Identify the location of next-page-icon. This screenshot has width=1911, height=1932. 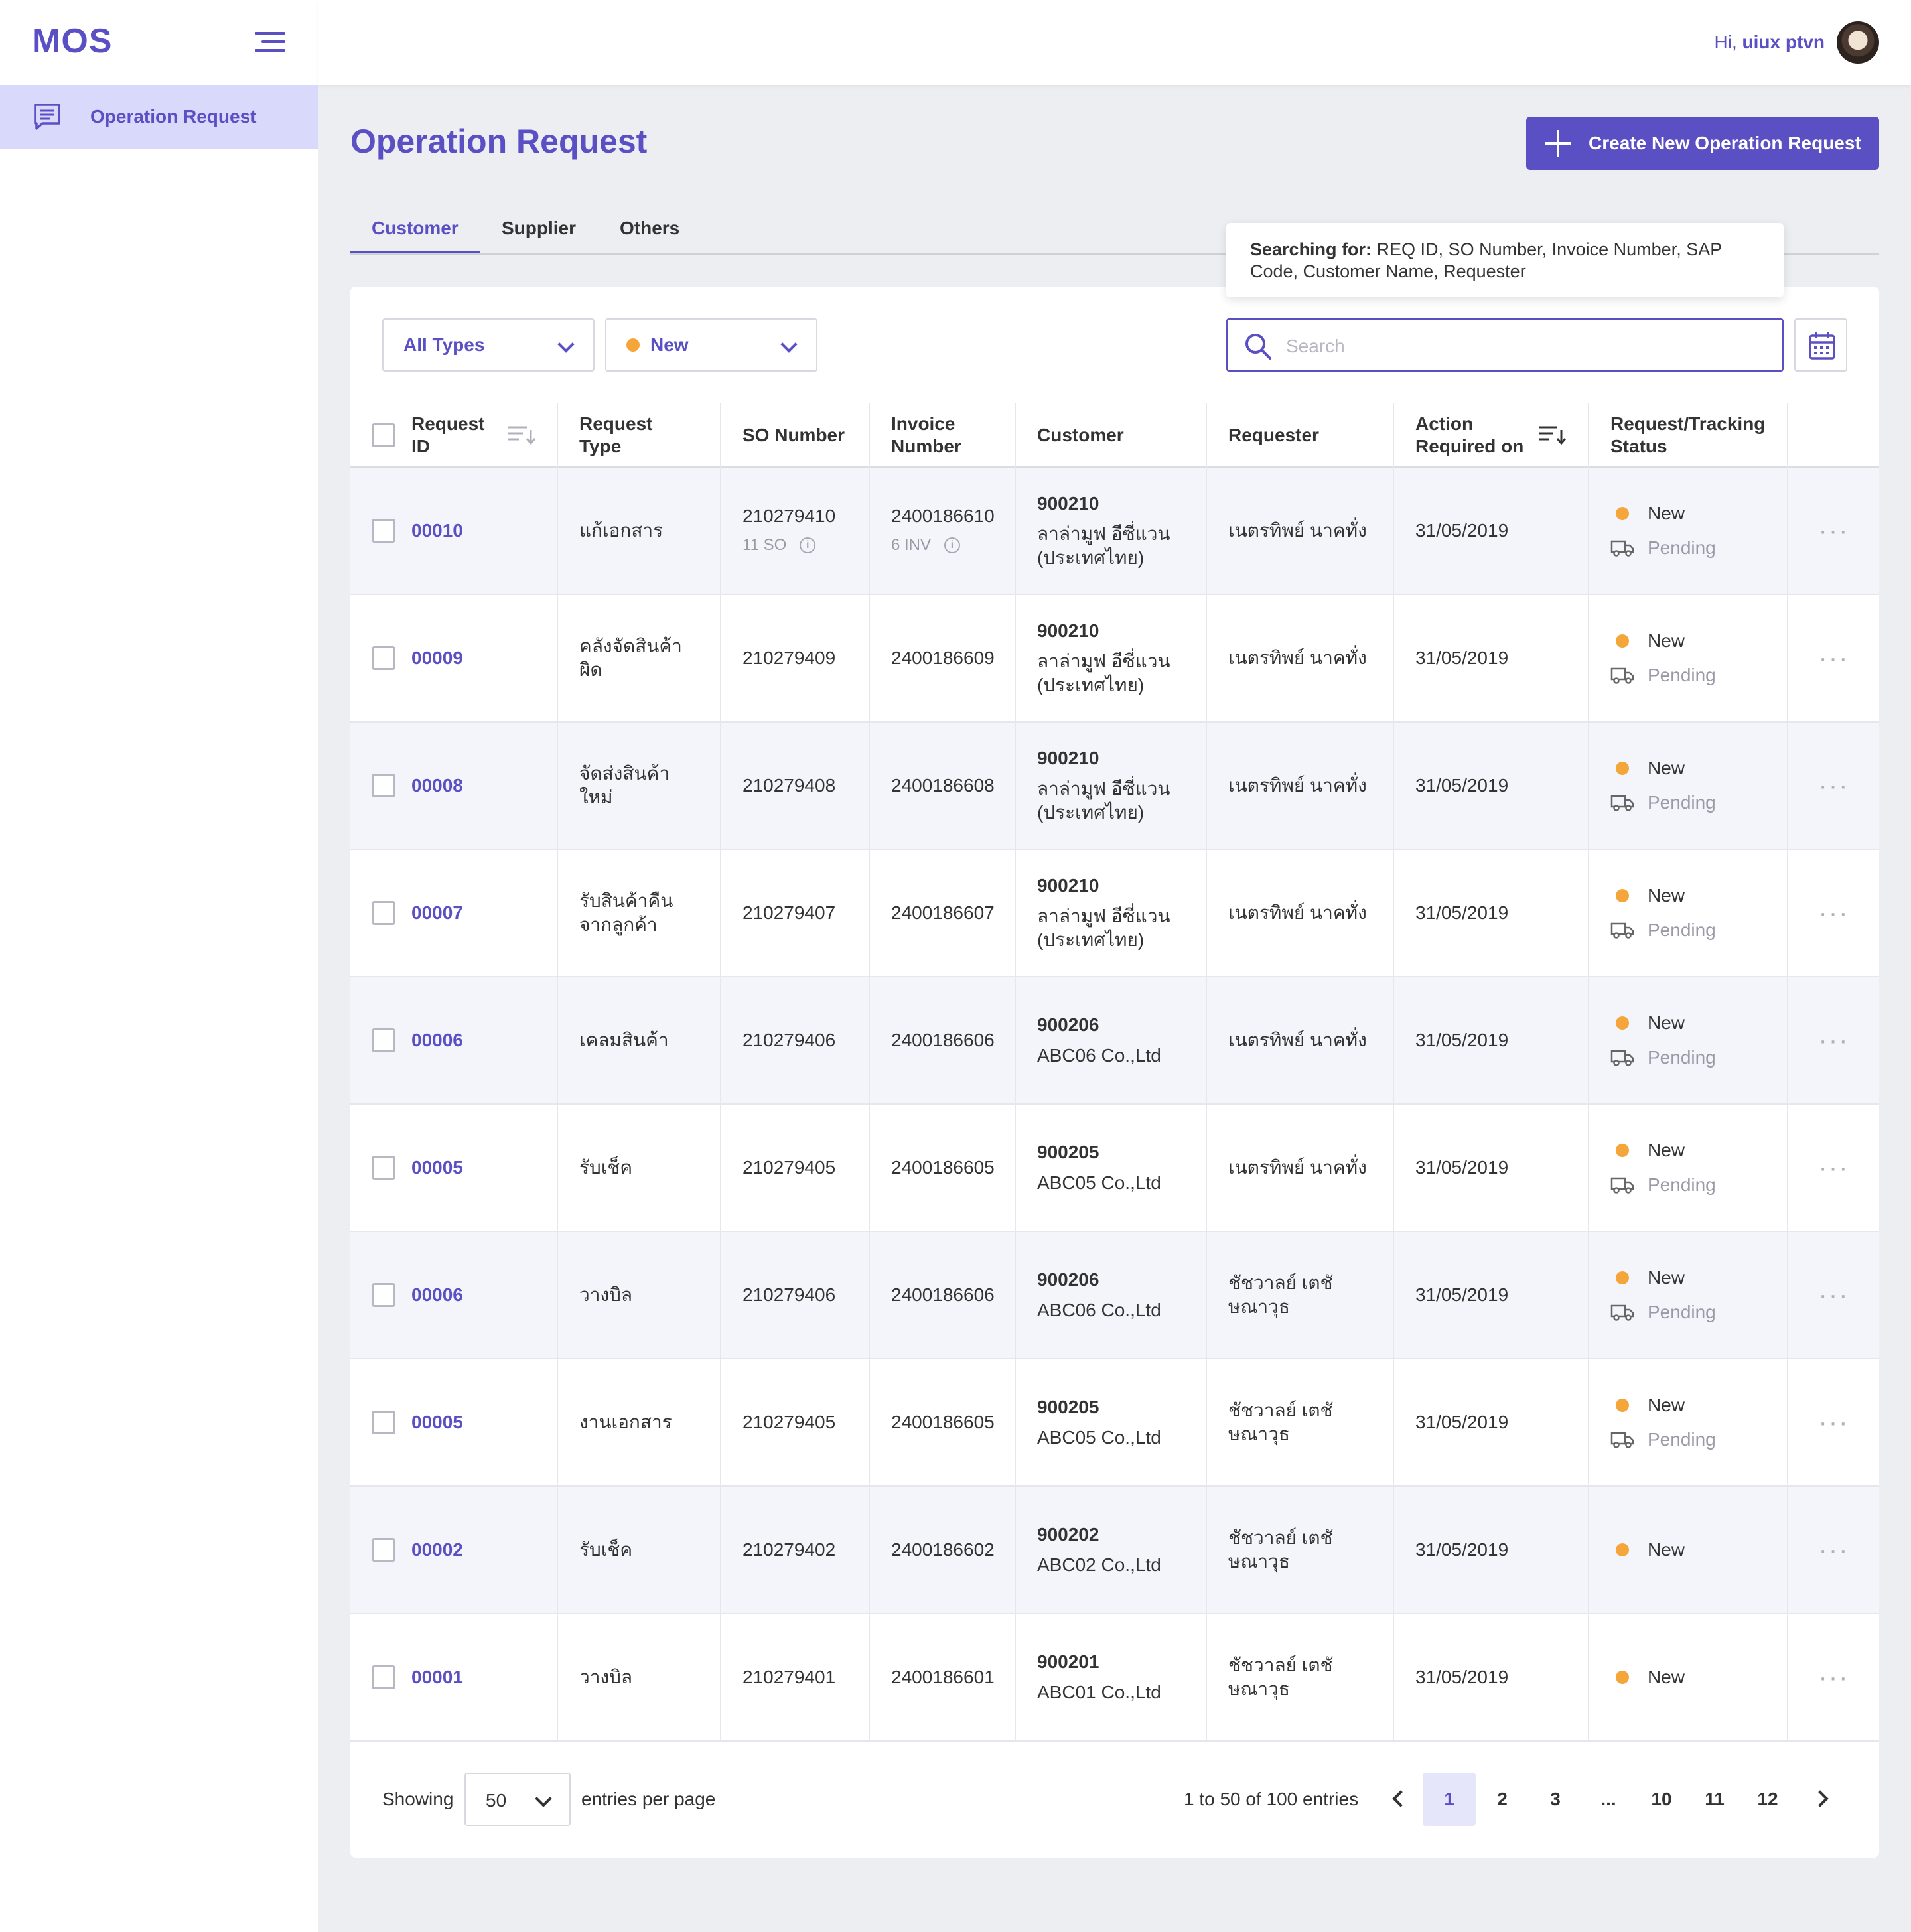
(1820, 1798).